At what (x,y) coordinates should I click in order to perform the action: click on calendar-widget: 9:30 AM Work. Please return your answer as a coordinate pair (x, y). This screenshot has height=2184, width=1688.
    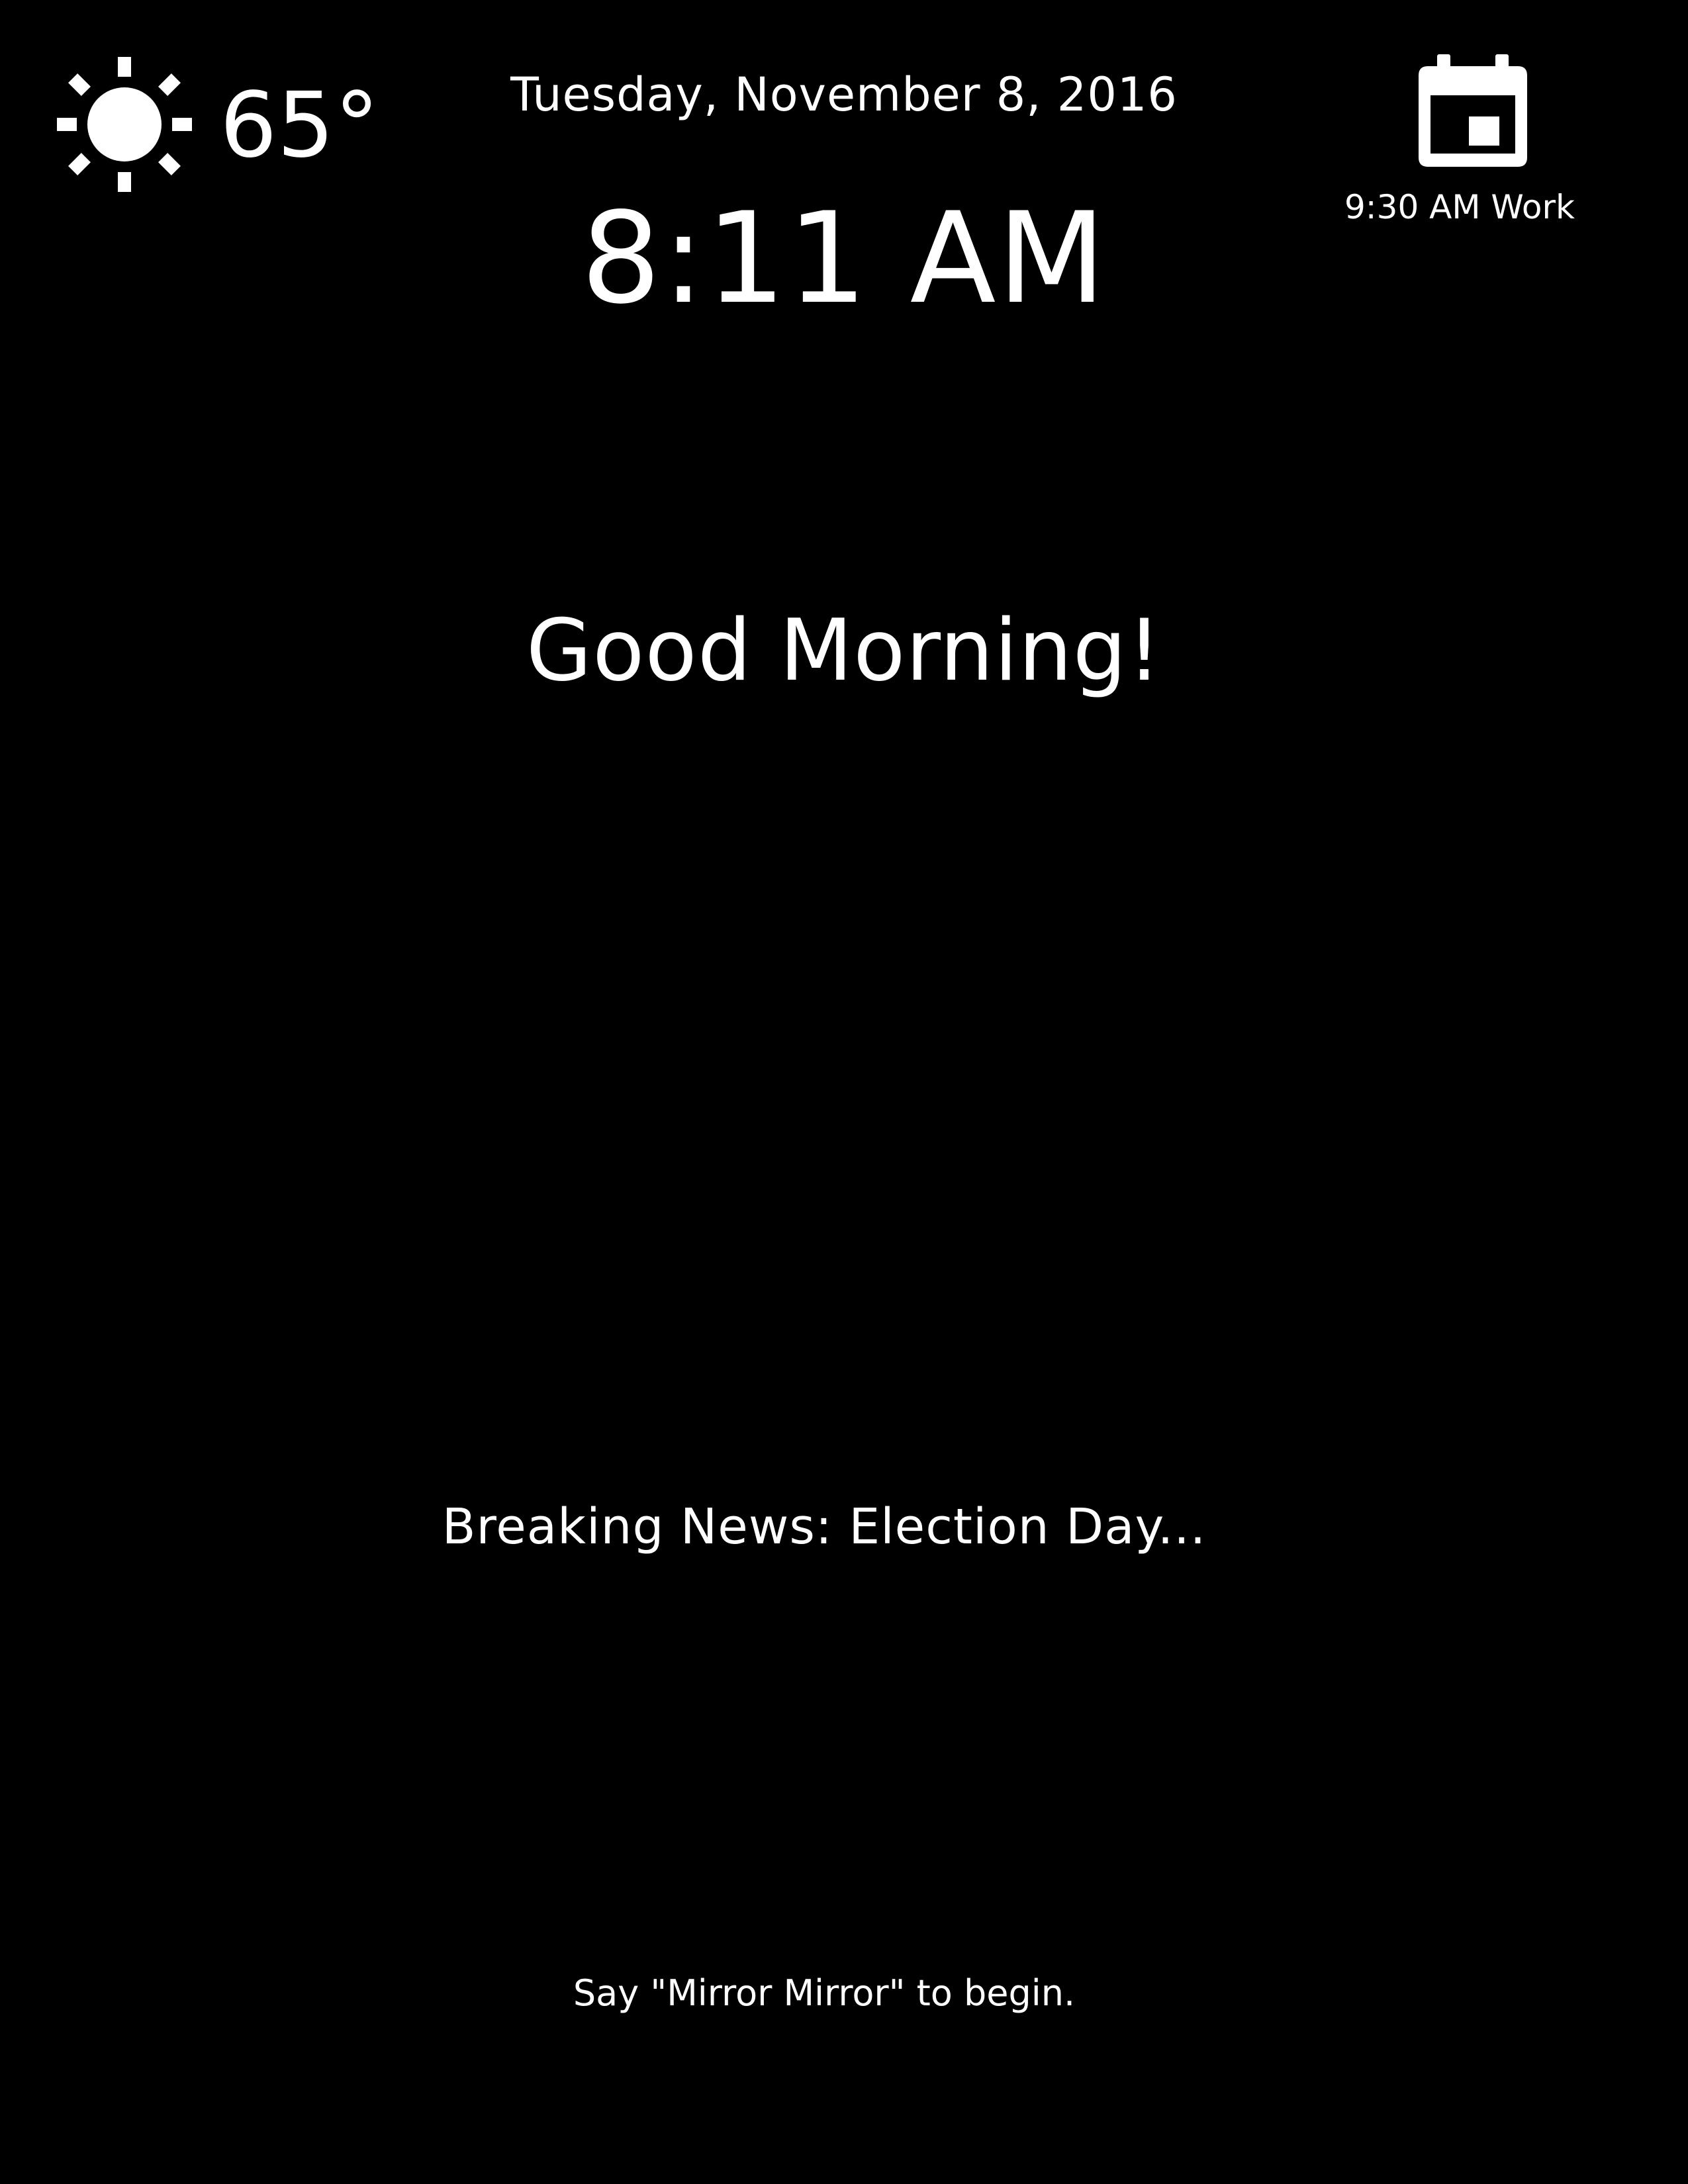
    Looking at the image, I should click on (1473, 138).